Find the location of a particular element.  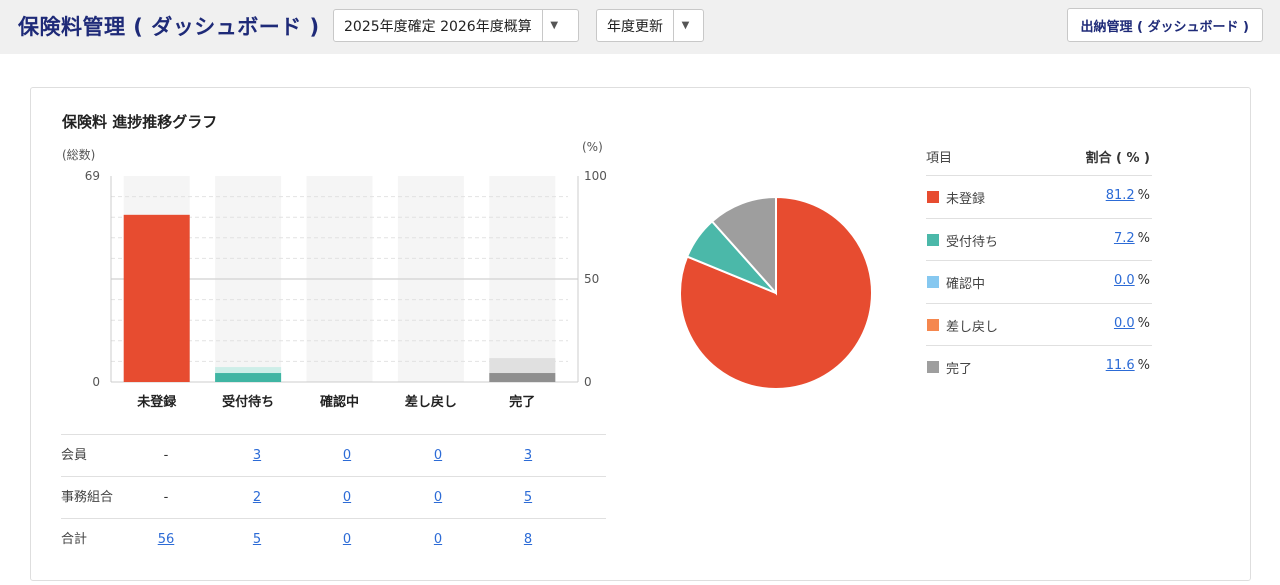

category-label: 完了 is located at coordinates (522, 402).